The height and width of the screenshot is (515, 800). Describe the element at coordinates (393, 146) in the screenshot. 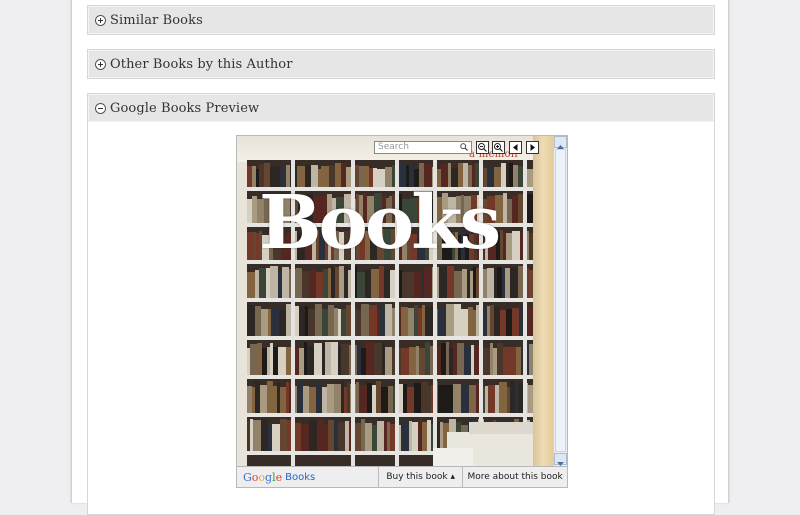

I see `search-placeholder: Search` at that location.